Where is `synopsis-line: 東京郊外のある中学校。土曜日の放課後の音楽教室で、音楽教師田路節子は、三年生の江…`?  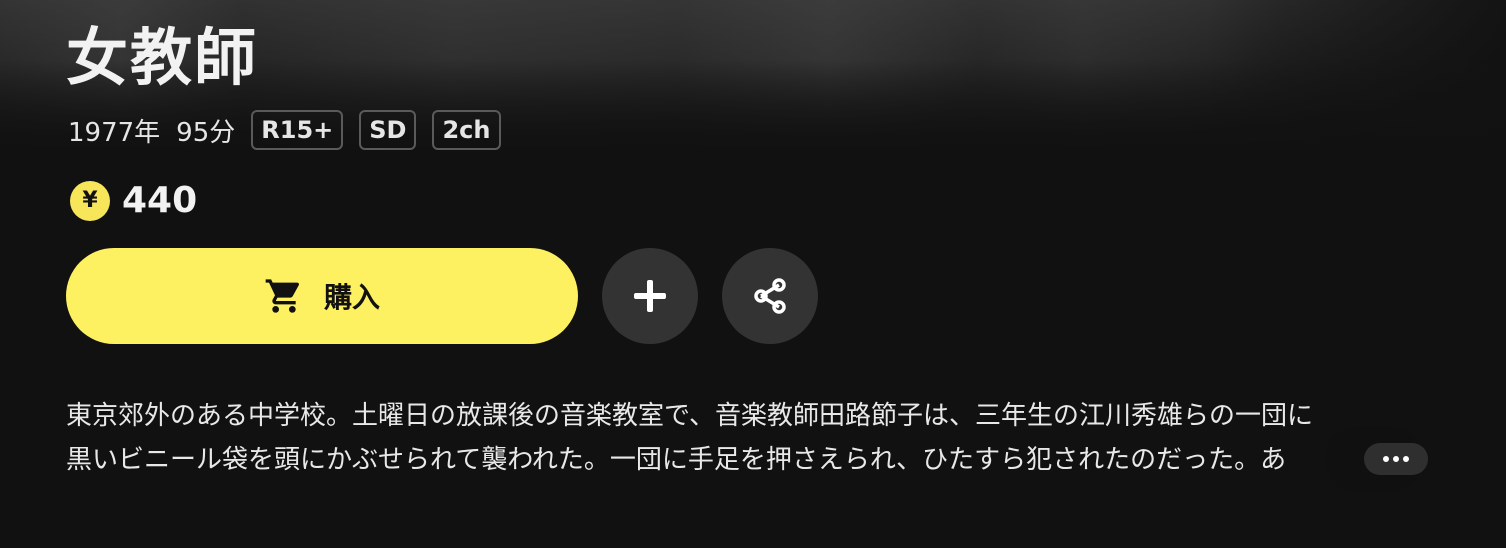 synopsis-line: 東京郊外のある中学校。土曜日の放課後の音楽教室で、音楽教師田路節子は、三年生の江… is located at coordinates (689, 416).